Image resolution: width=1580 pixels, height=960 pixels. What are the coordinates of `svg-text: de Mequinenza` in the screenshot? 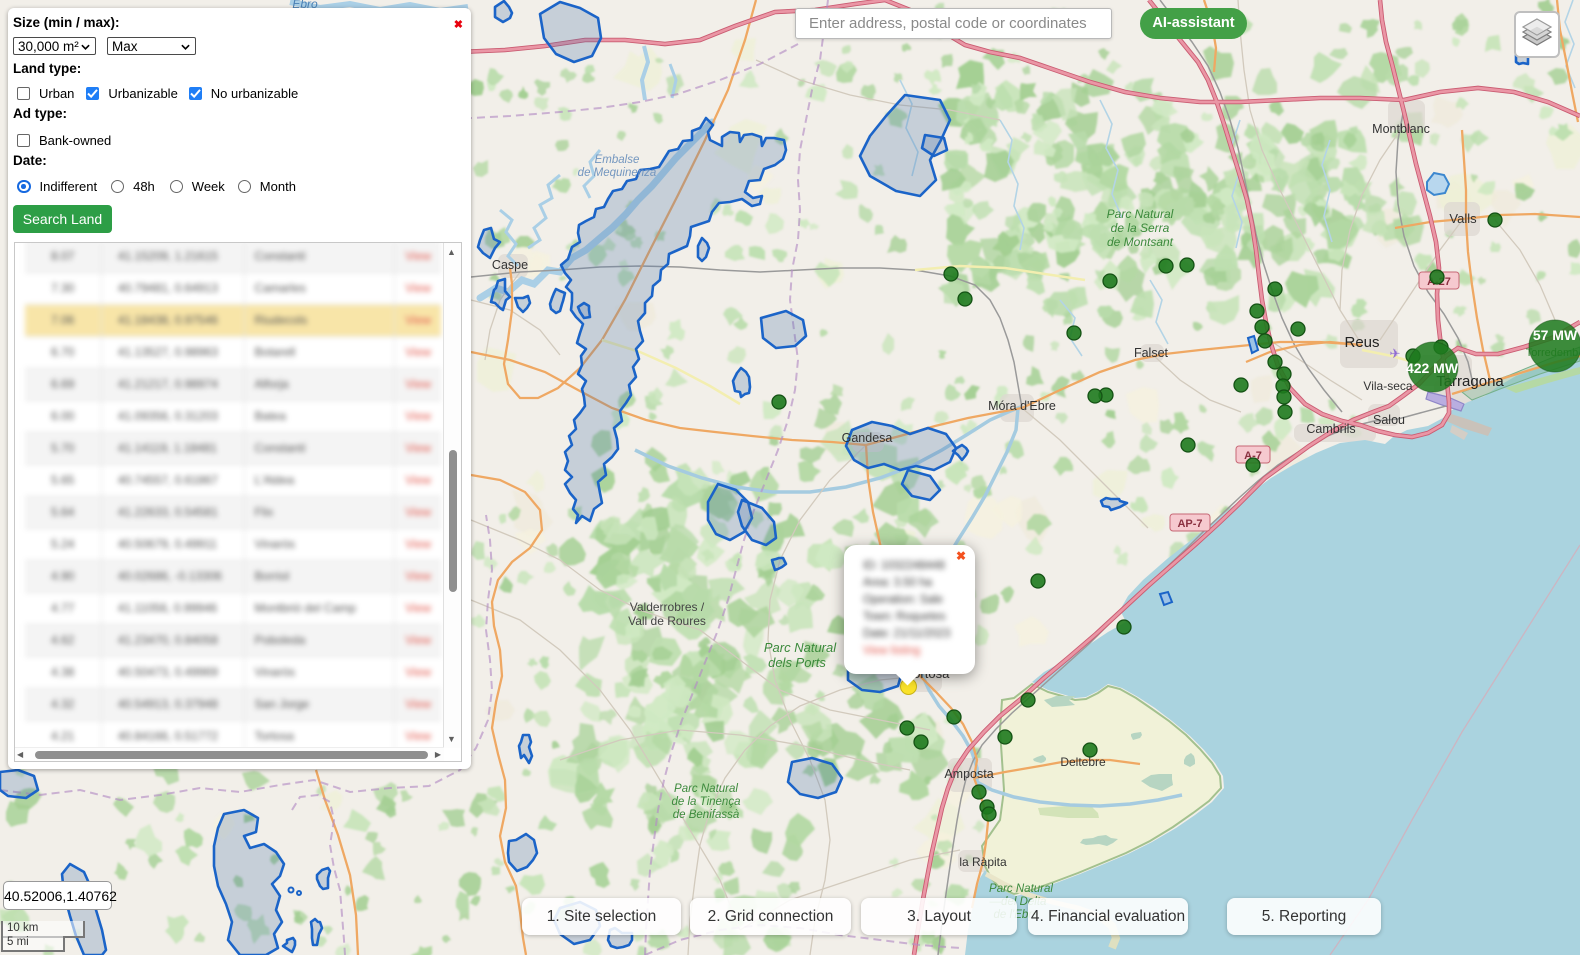 It's located at (617, 173).